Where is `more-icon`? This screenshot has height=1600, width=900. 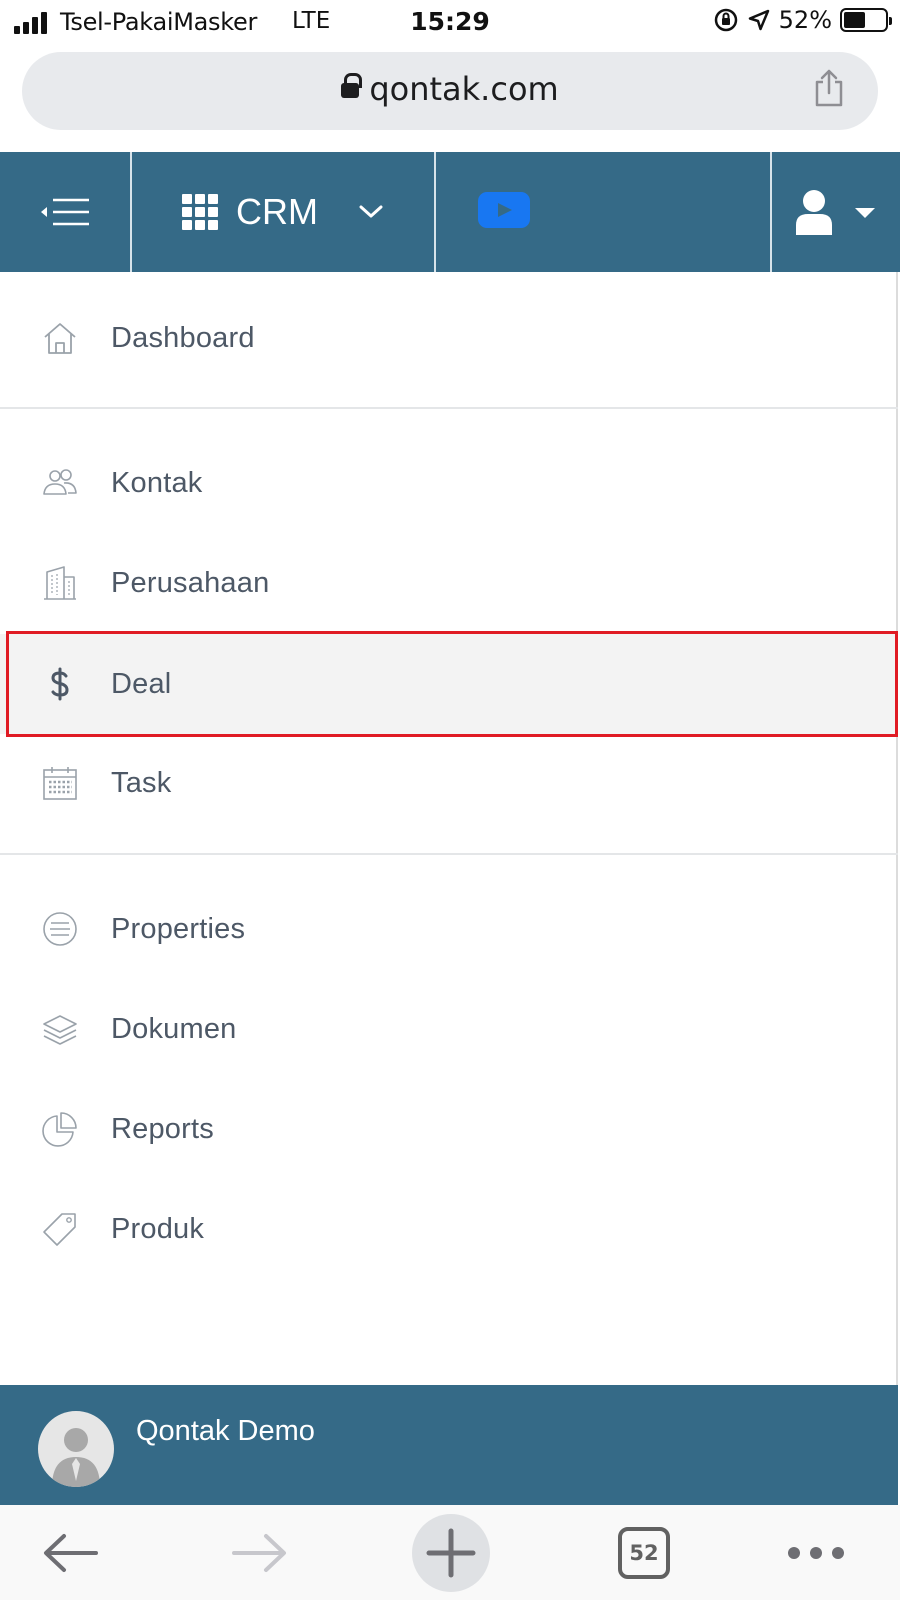 more-icon is located at coordinates (816, 1553).